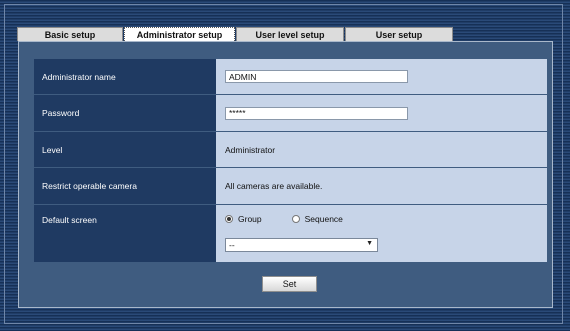 This screenshot has width=570, height=331. I want to click on radio-group-option: Group, so click(243, 219).